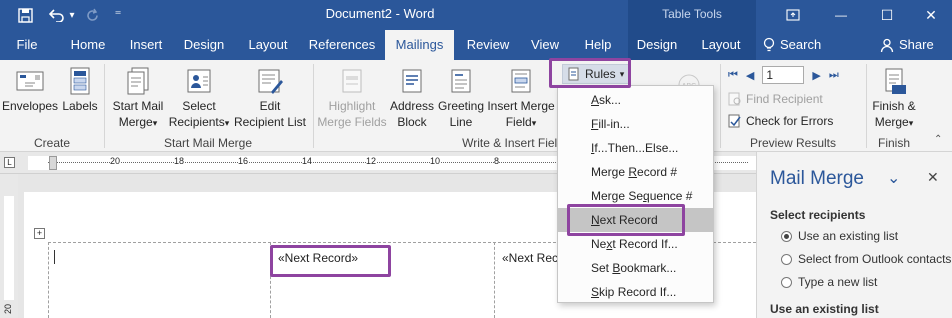  What do you see at coordinates (204, 45) in the screenshot?
I see `tab-design: Design` at bounding box center [204, 45].